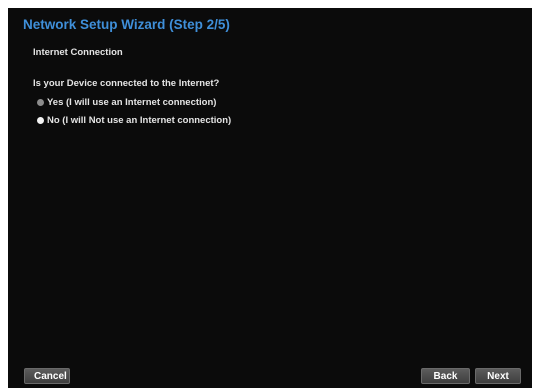 The height and width of the screenshot is (392, 540). Describe the element at coordinates (498, 376) in the screenshot. I see `next-button: Next` at that location.